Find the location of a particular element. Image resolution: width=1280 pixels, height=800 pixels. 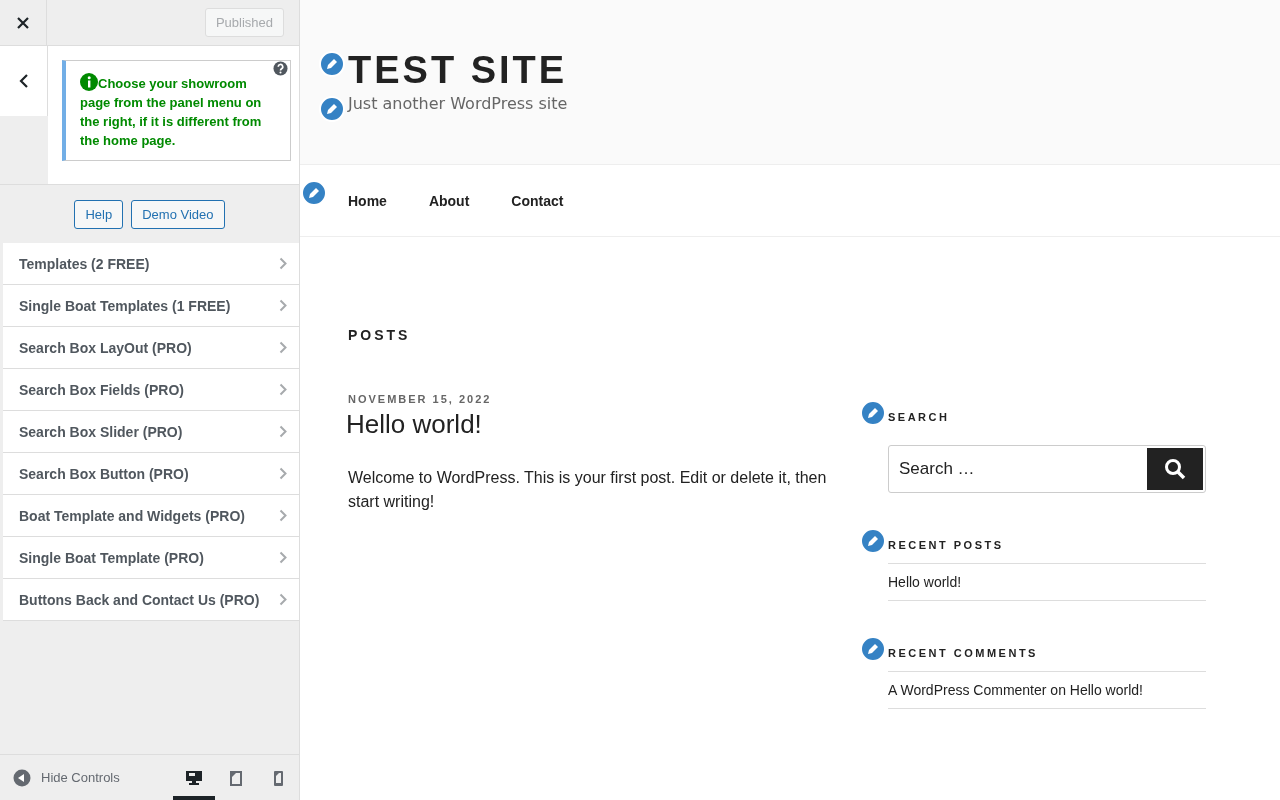

nav-link: Contact is located at coordinates (547, 200).